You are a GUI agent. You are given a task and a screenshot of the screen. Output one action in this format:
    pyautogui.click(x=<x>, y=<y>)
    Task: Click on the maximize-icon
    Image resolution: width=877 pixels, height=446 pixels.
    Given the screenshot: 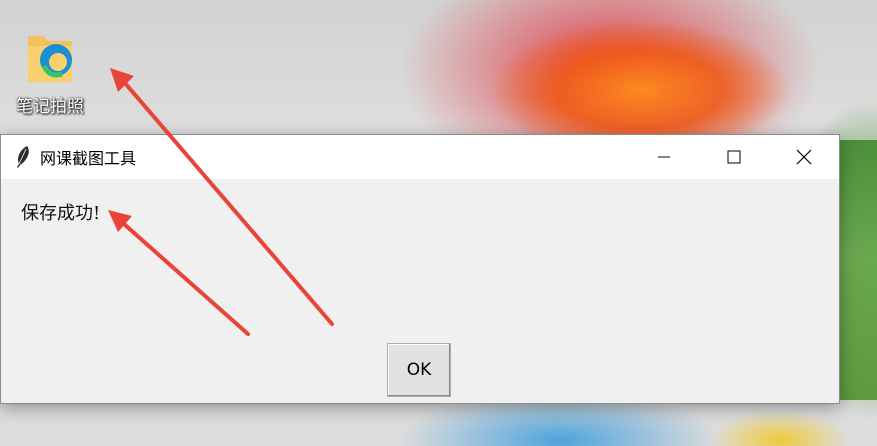 What is the action you would take?
    pyautogui.click(x=734, y=157)
    